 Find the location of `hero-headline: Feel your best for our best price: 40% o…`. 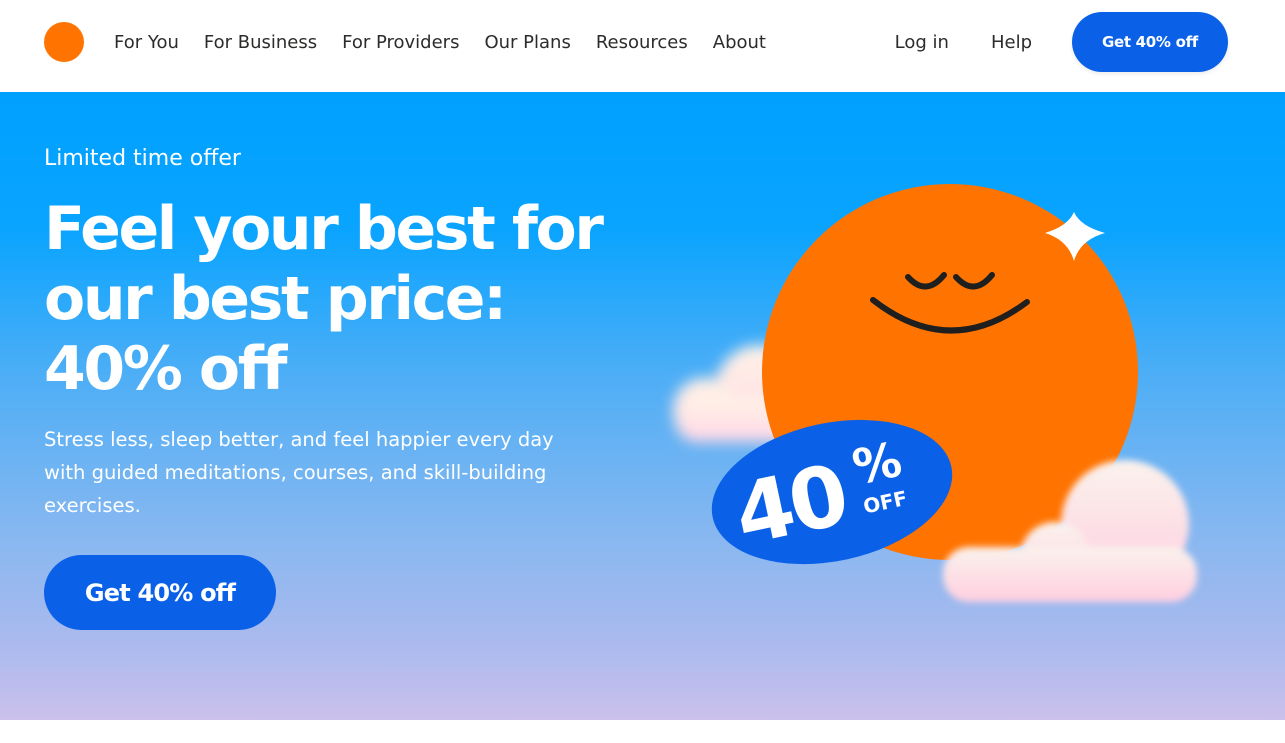

hero-headline: Feel your best for our best price: 40% o… is located at coordinates (324, 299).